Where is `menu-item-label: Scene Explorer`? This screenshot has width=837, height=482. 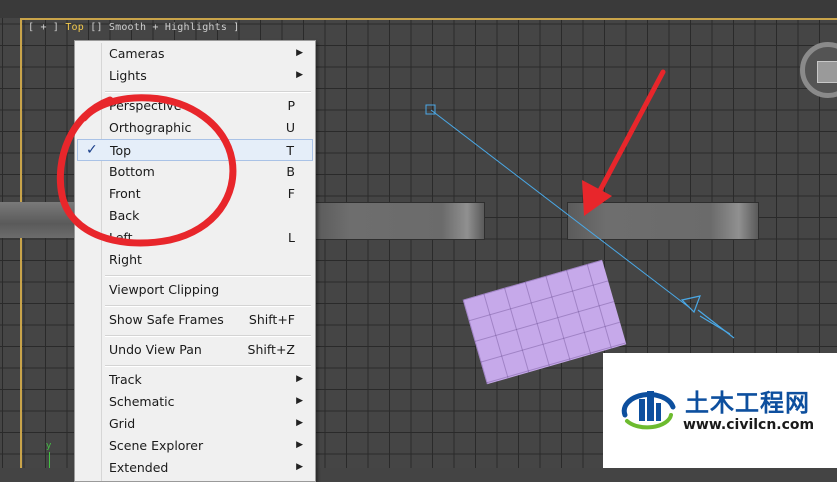
menu-item-label: Scene Explorer is located at coordinates (156, 445).